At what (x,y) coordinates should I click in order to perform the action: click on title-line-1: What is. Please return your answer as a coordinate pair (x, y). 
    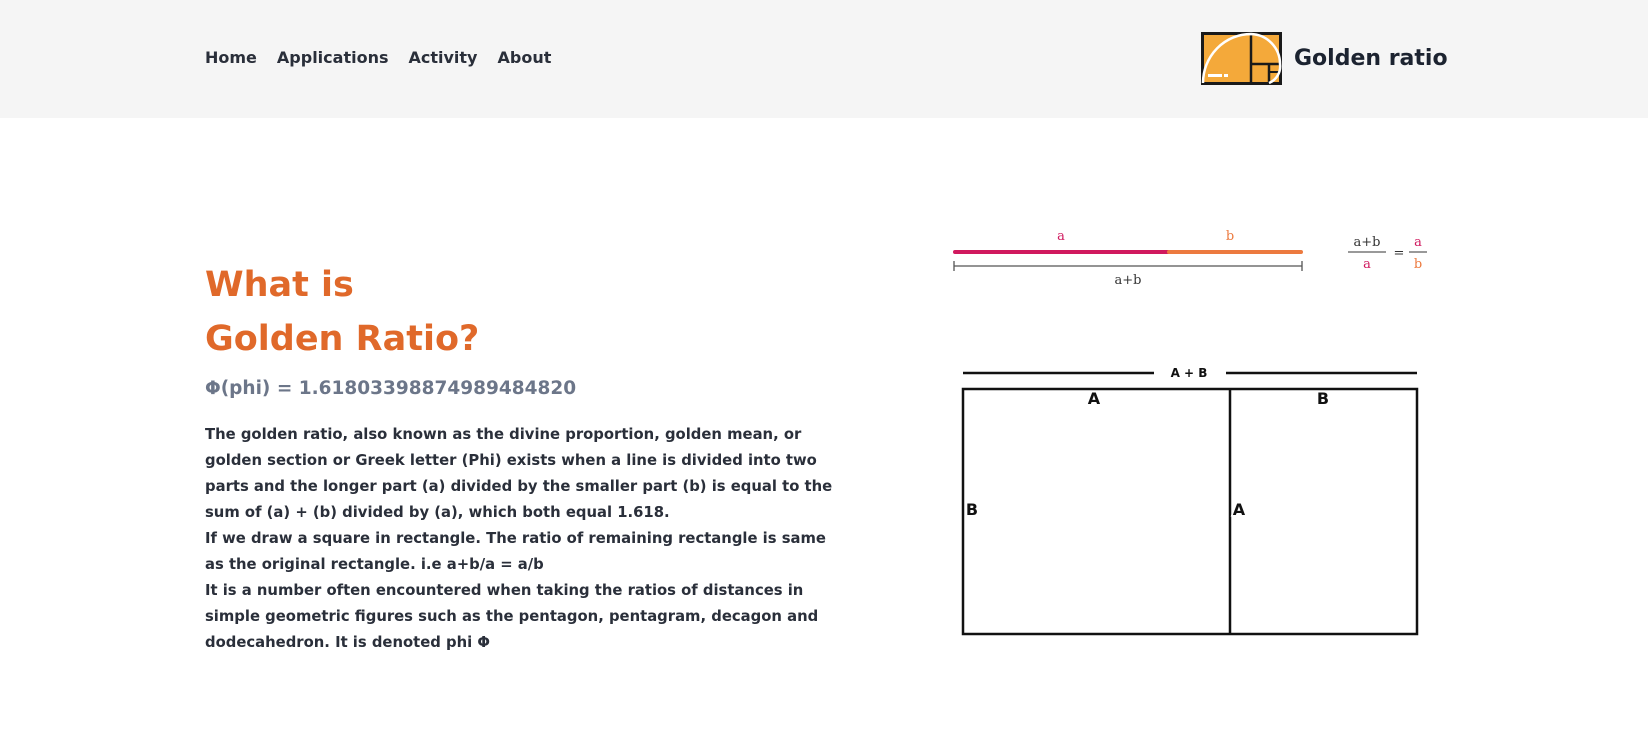
    Looking at the image, I should click on (279, 285).